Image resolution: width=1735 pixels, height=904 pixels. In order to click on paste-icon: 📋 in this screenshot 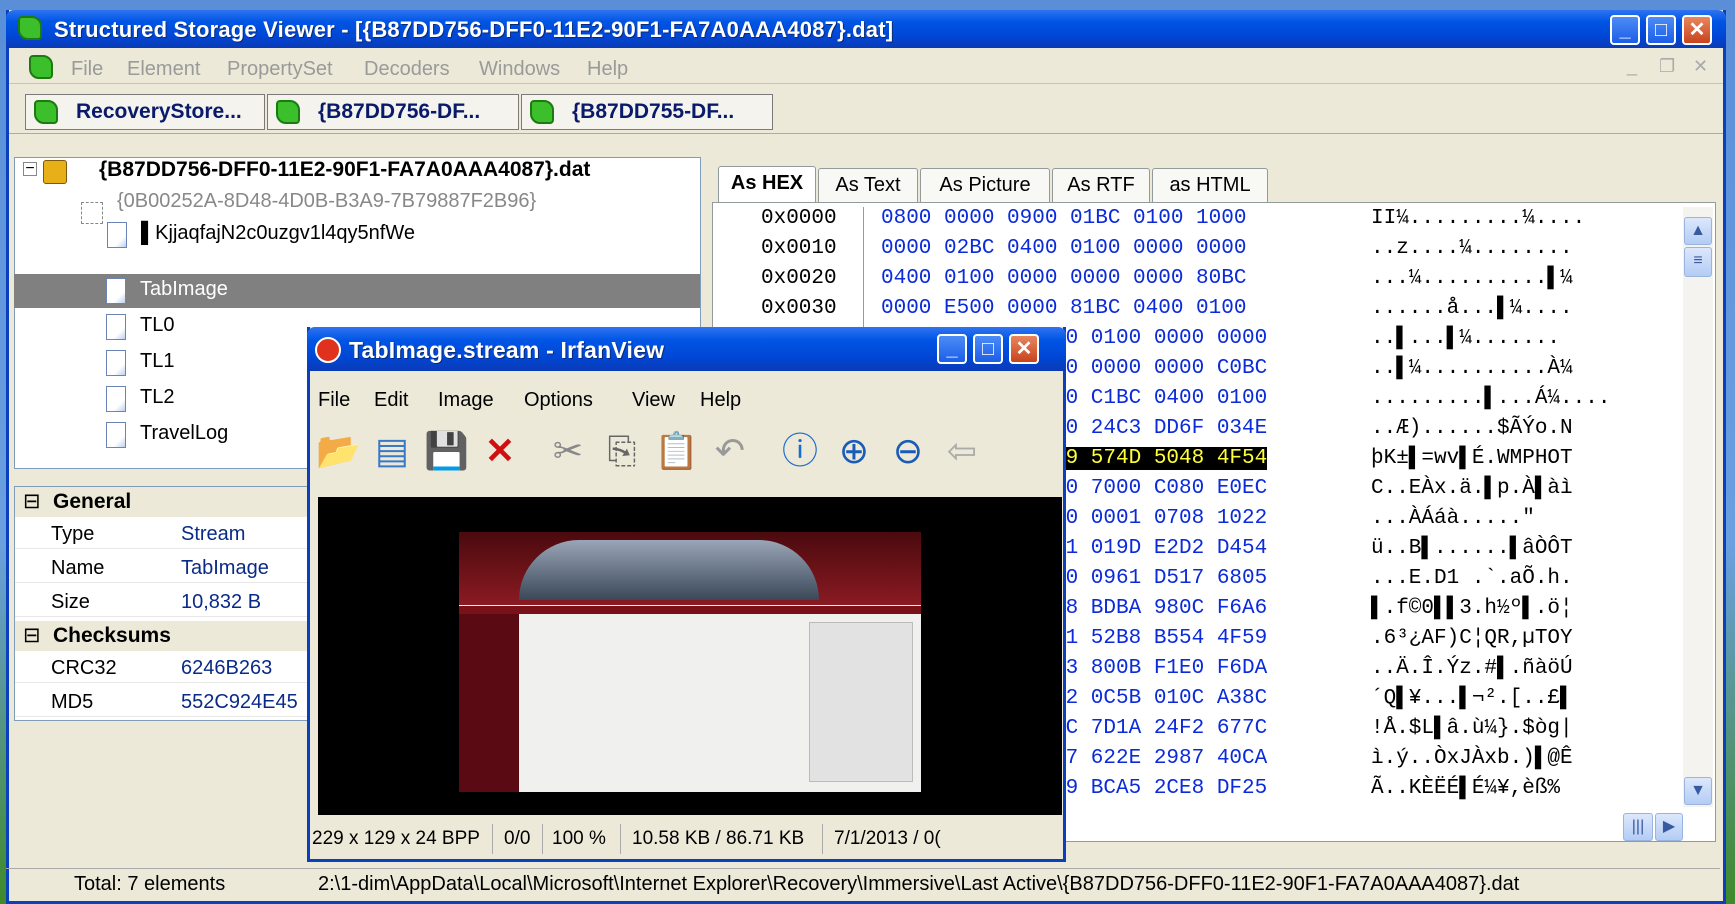, I will do `click(676, 451)`.